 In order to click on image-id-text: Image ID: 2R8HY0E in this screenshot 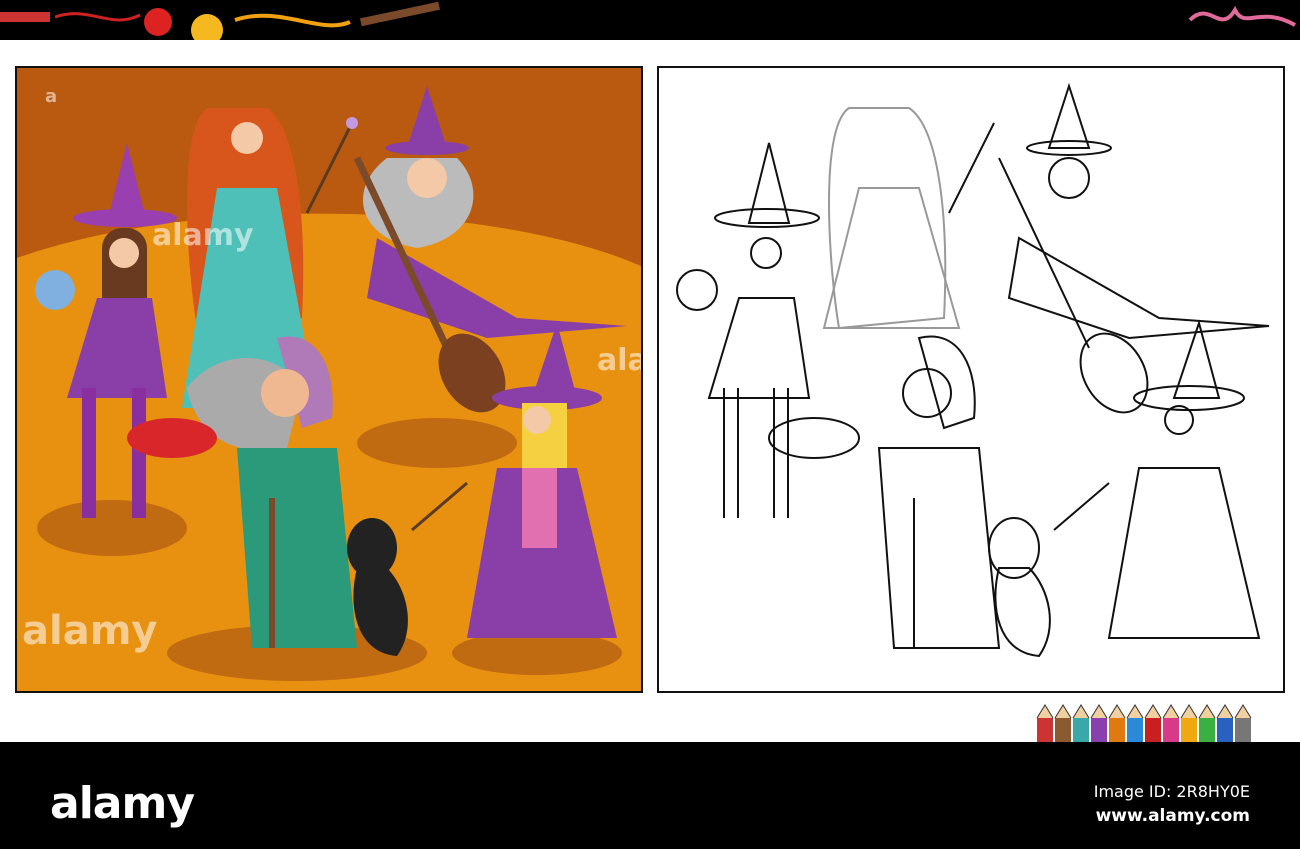, I will do `click(1171, 791)`.